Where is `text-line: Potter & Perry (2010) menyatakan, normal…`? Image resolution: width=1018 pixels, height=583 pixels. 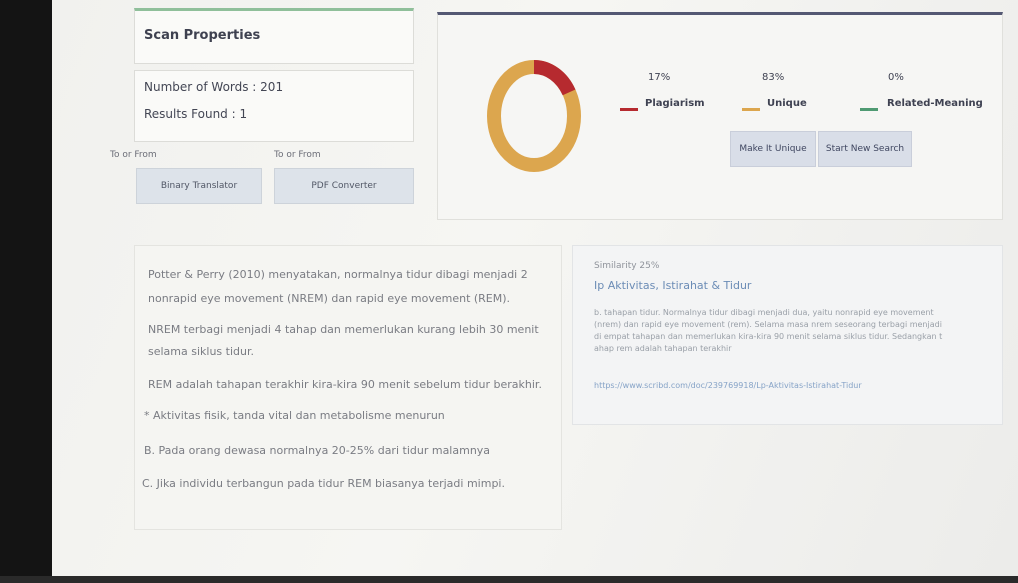 text-line: Potter & Perry (2010) menyatakan, normal… is located at coordinates (338, 274).